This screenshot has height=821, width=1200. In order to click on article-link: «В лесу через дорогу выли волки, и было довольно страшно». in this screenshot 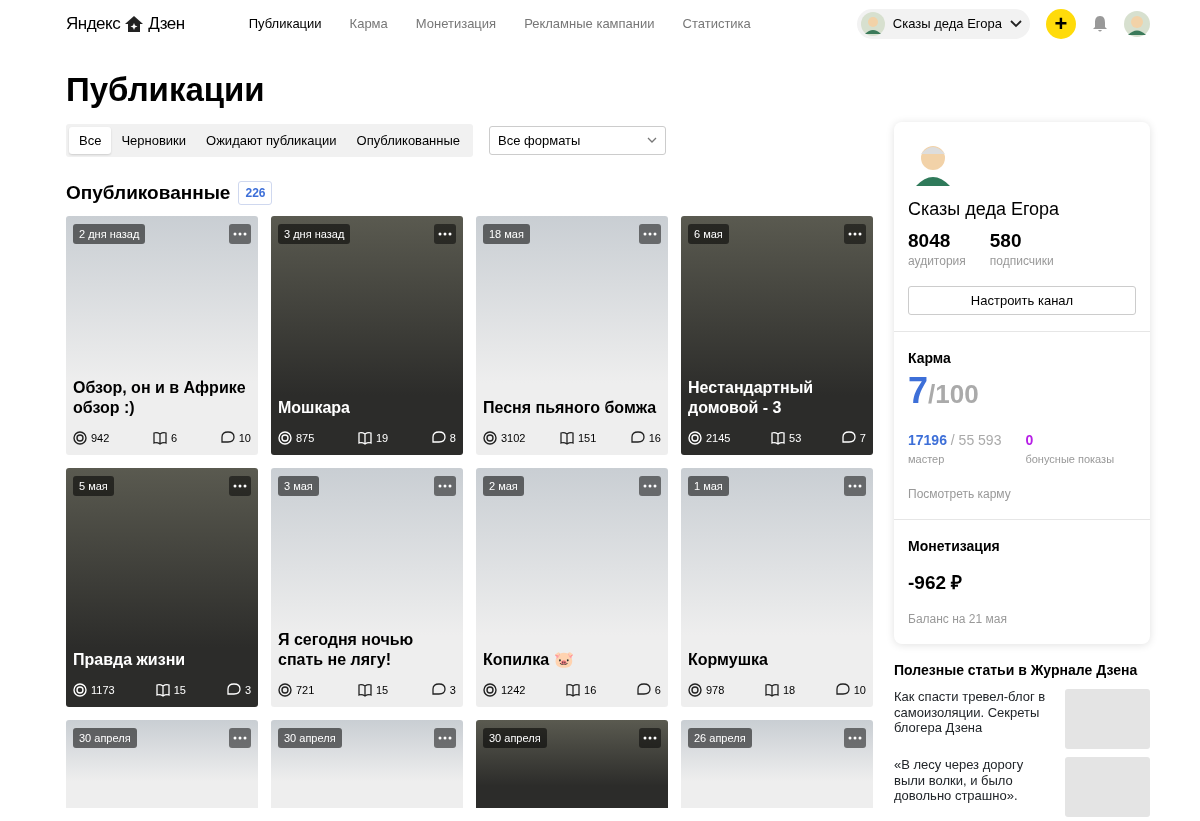, I will do `click(974, 787)`.